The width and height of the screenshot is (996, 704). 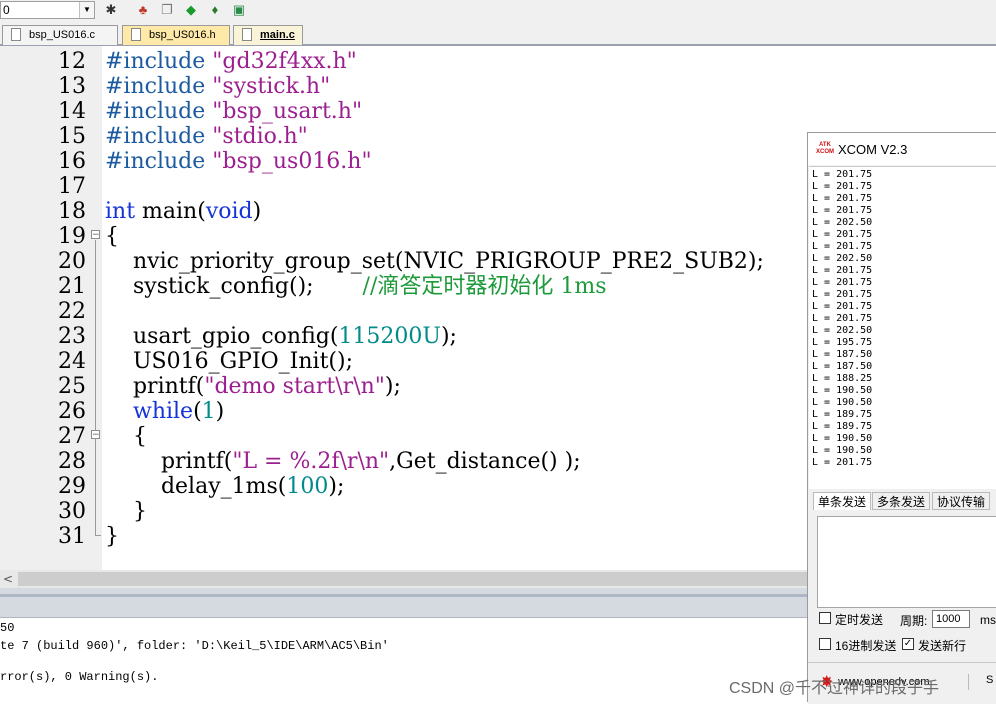 I want to click on footer-s-label: S, so click(x=990, y=680).